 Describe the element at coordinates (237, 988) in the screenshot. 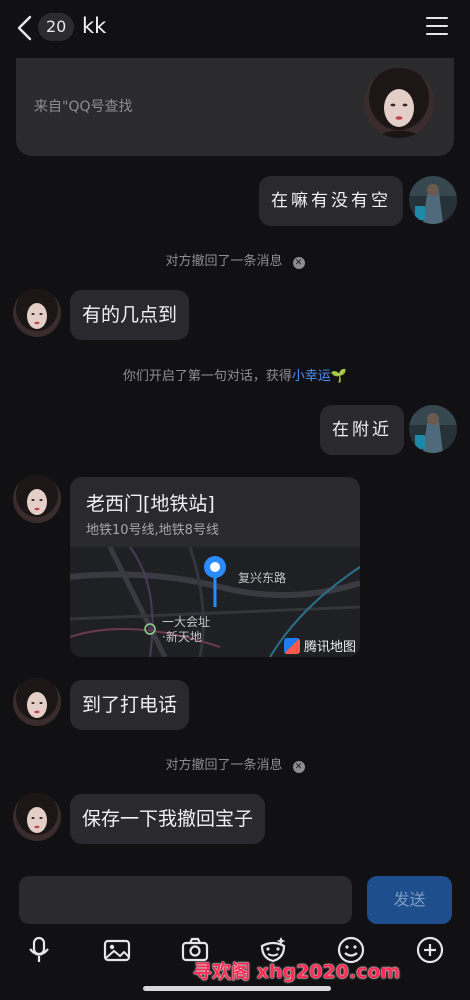

I see `home-indicator` at that location.